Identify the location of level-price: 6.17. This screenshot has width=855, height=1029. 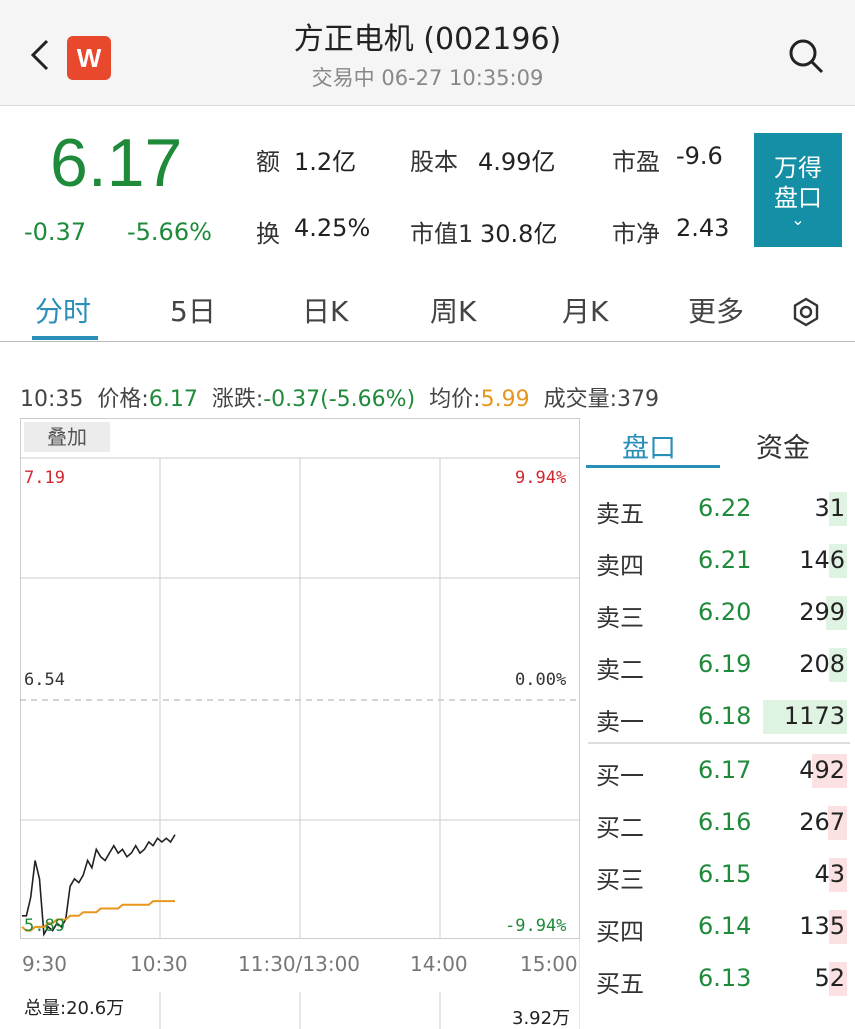
(725, 770).